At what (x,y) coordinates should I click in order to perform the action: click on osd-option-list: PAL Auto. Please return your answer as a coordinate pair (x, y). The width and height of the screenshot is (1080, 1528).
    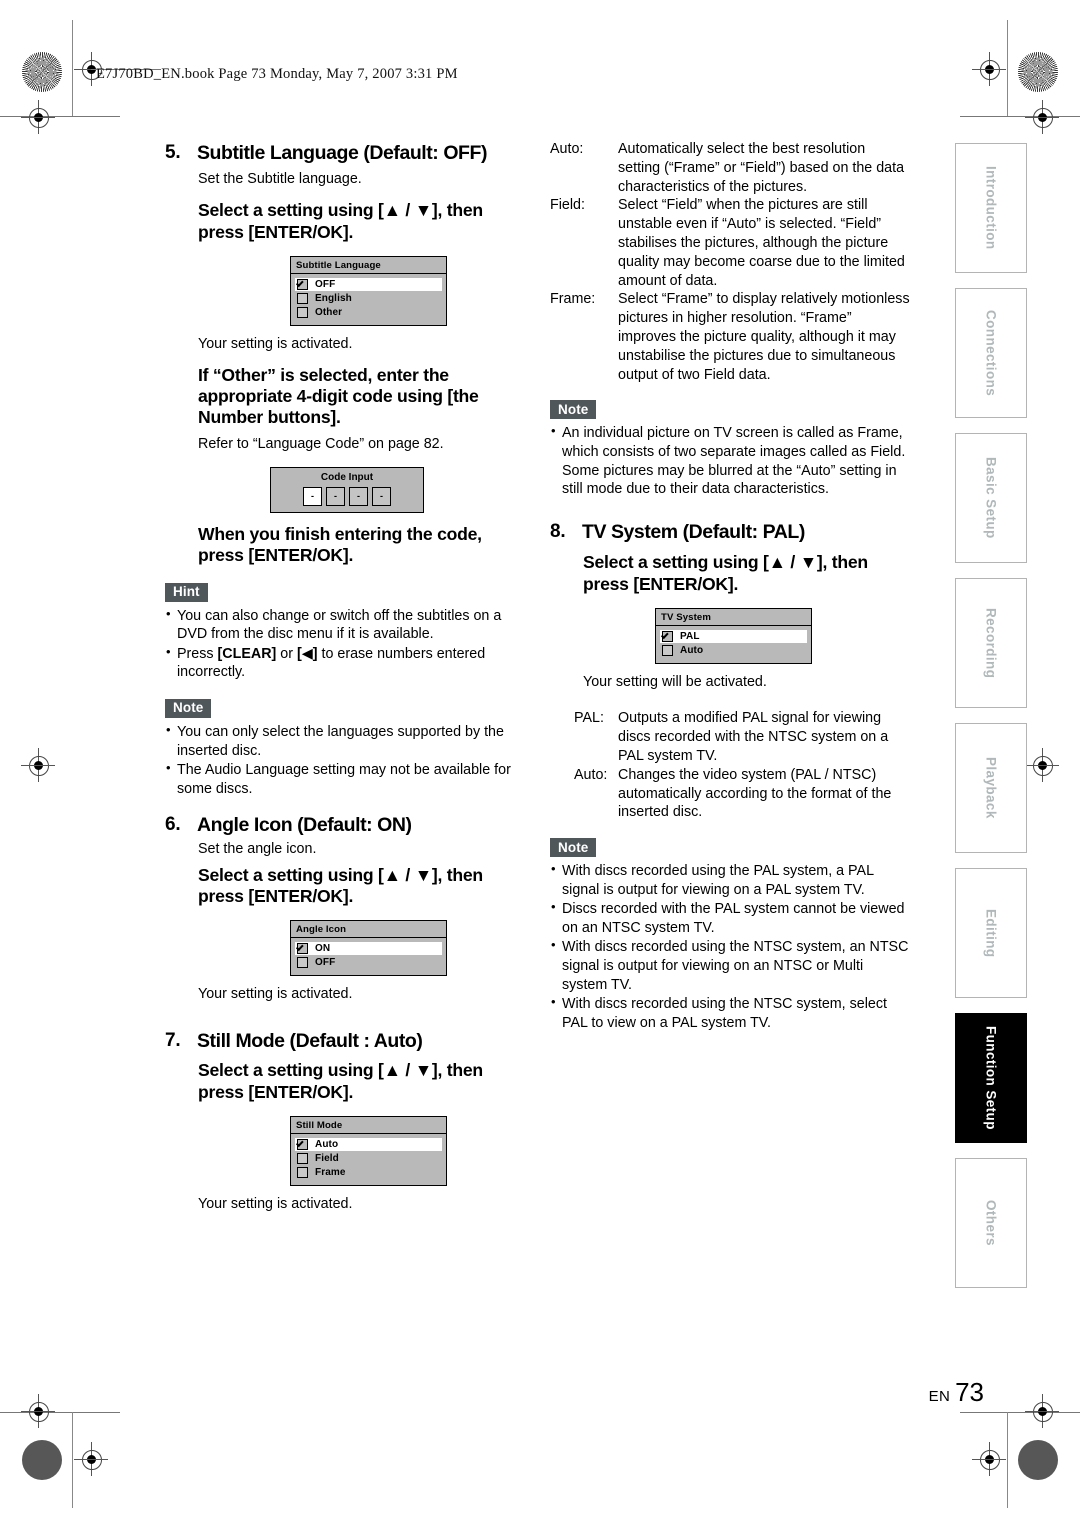
    Looking at the image, I should click on (733, 644).